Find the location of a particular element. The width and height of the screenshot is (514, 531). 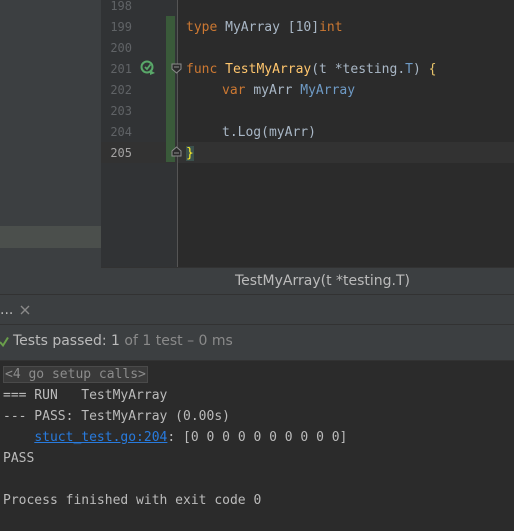

code-line-var-decl: var myArr MyArray is located at coordinates (288, 90).